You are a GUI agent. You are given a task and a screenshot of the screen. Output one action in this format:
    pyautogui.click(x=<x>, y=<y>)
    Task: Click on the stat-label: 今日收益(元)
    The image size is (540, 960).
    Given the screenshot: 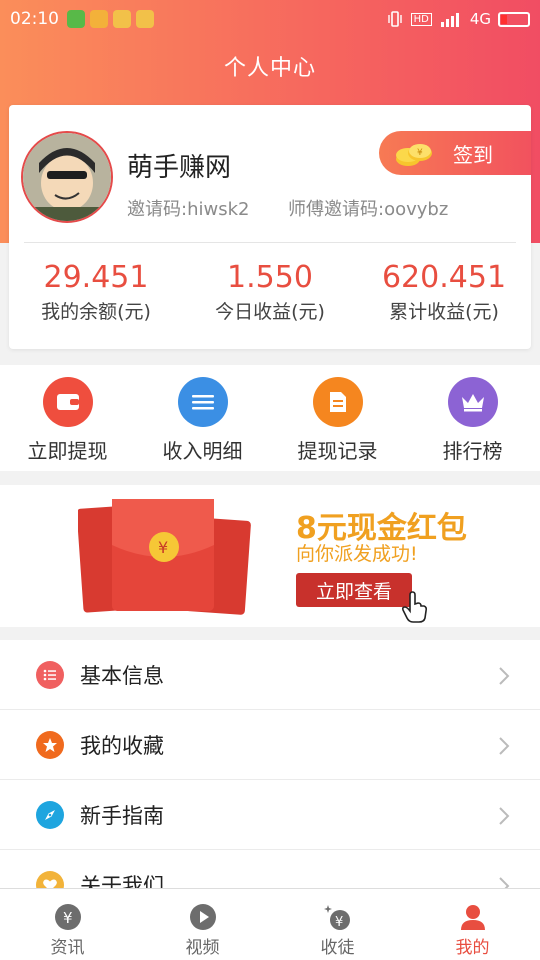 What is the action you would take?
    pyautogui.click(x=270, y=312)
    